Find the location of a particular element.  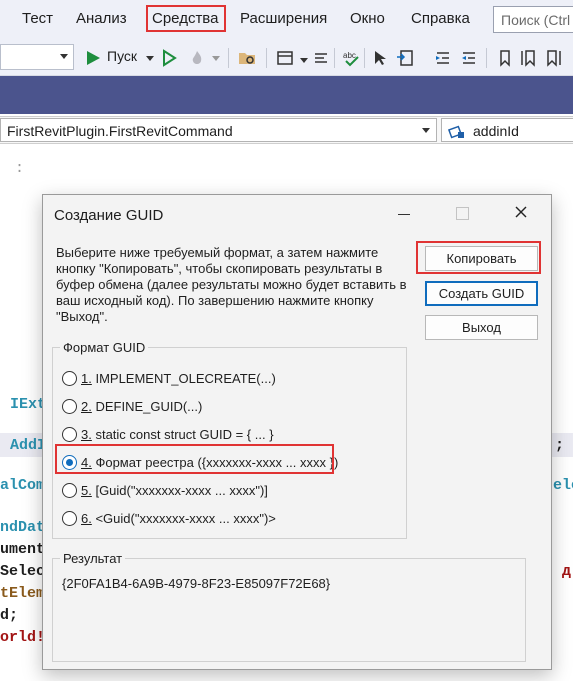

cursor-select-icon is located at coordinates (381, 58).